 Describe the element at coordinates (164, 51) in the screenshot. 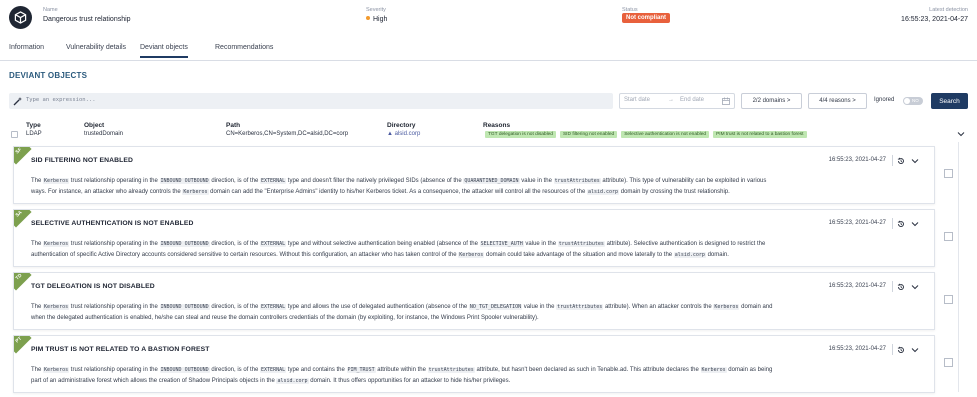

I see `tab-deviant-objects: Deviant objects` at that location.